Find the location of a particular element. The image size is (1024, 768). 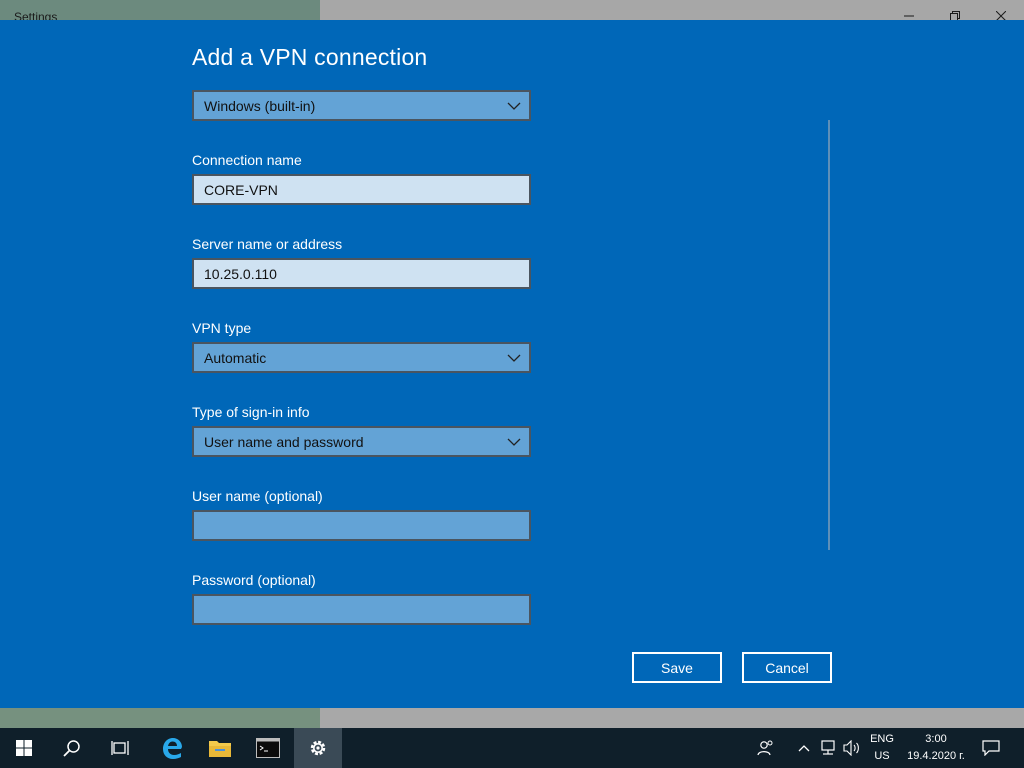

notification-icon is located at coordinates (991, 748).